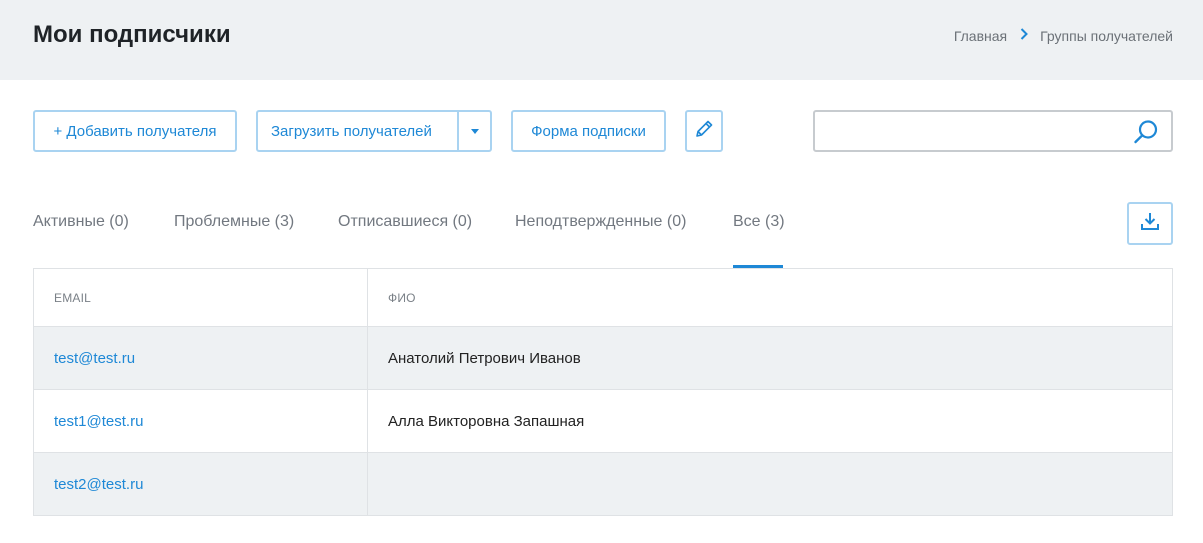 The image size is (1203, 543). Describe the element at coordinates (73, 297) in the screenshot. I see `column-header-email-label: EMAIL` at that location.